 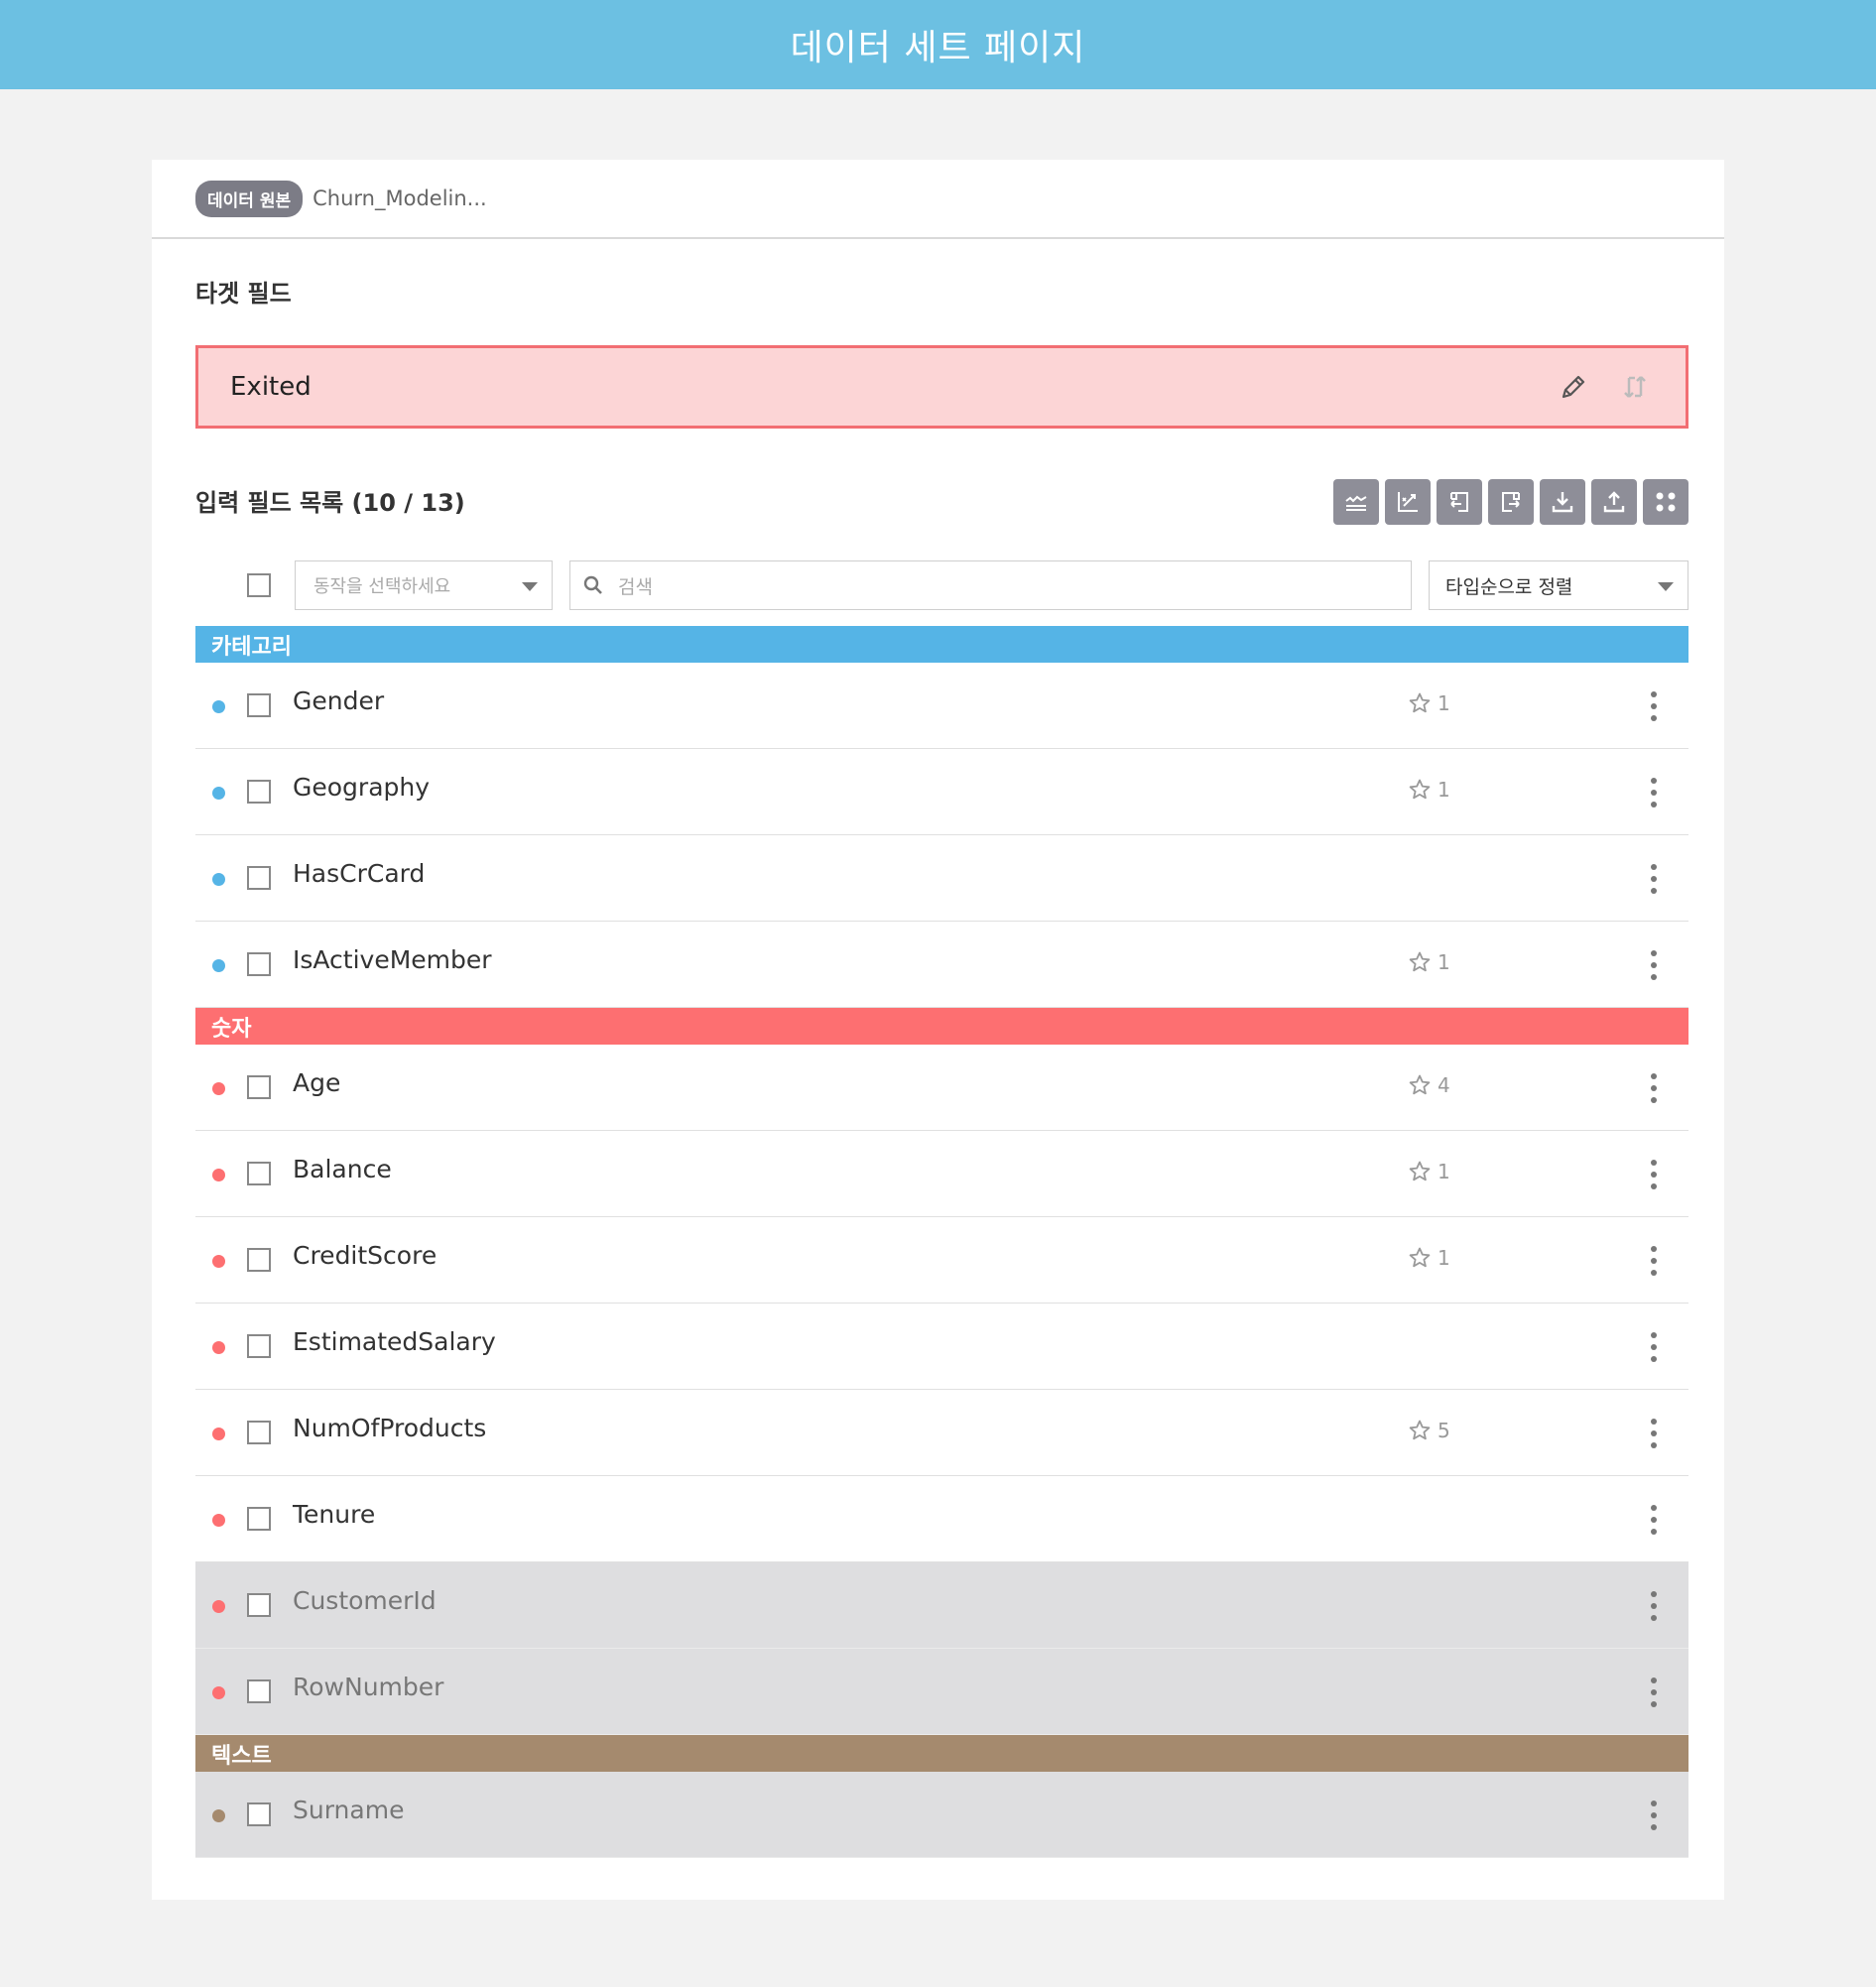 What do you see at coordinates (941, 706) in the screenshot?
I see `field-row: Gender 1` at bounding box center [941, 706].